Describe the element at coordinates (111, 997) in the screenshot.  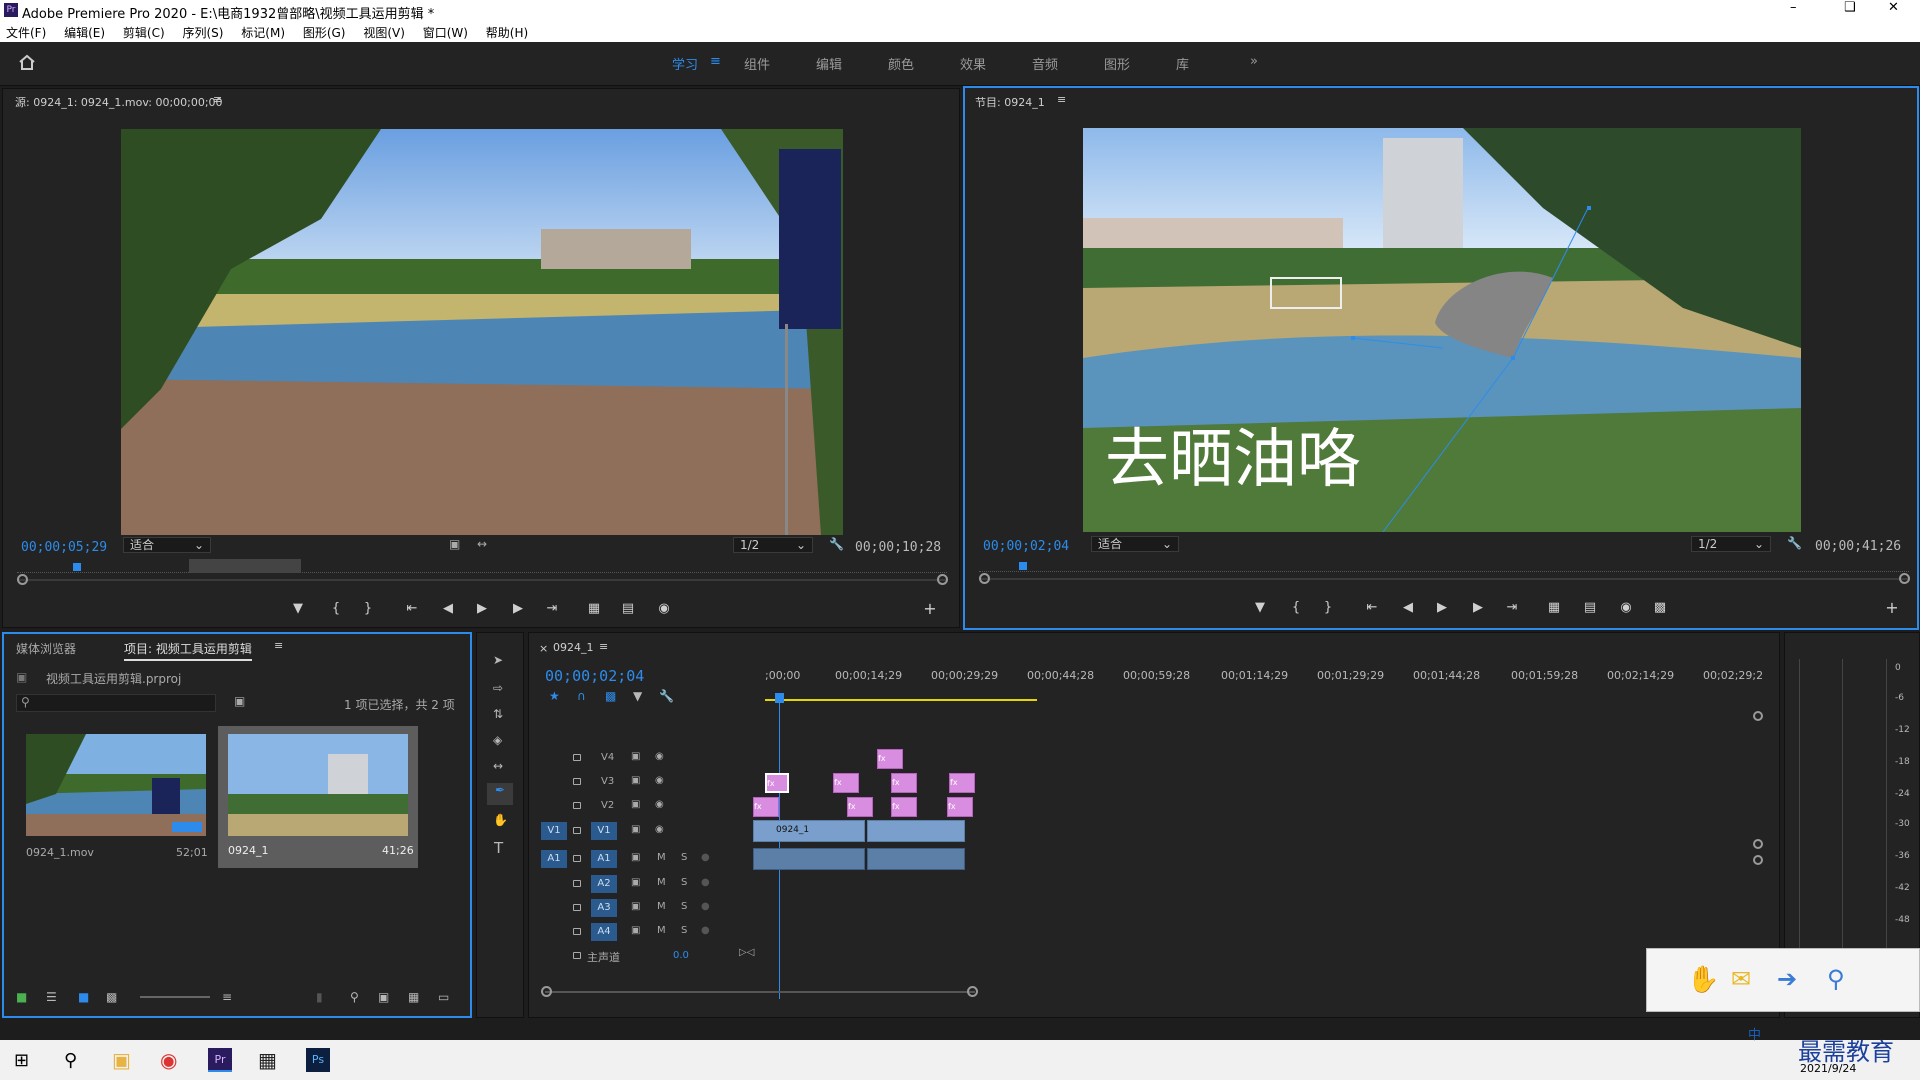
I see `freeform-view-icon: ▩` at that location.